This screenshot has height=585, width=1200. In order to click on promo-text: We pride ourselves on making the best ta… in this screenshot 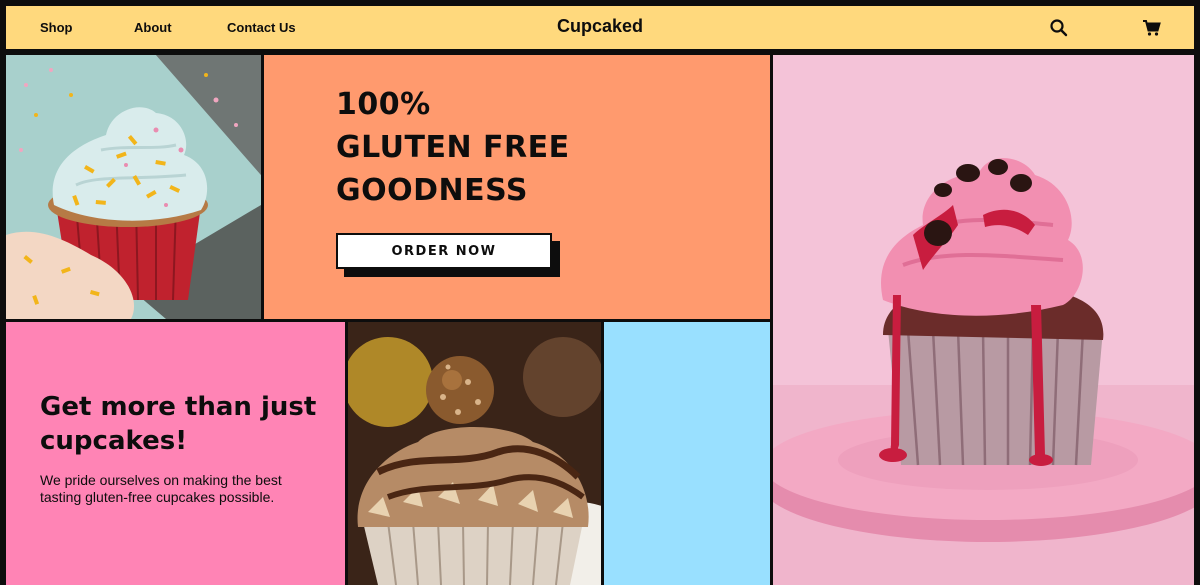, I will do `click(161, 488)`.